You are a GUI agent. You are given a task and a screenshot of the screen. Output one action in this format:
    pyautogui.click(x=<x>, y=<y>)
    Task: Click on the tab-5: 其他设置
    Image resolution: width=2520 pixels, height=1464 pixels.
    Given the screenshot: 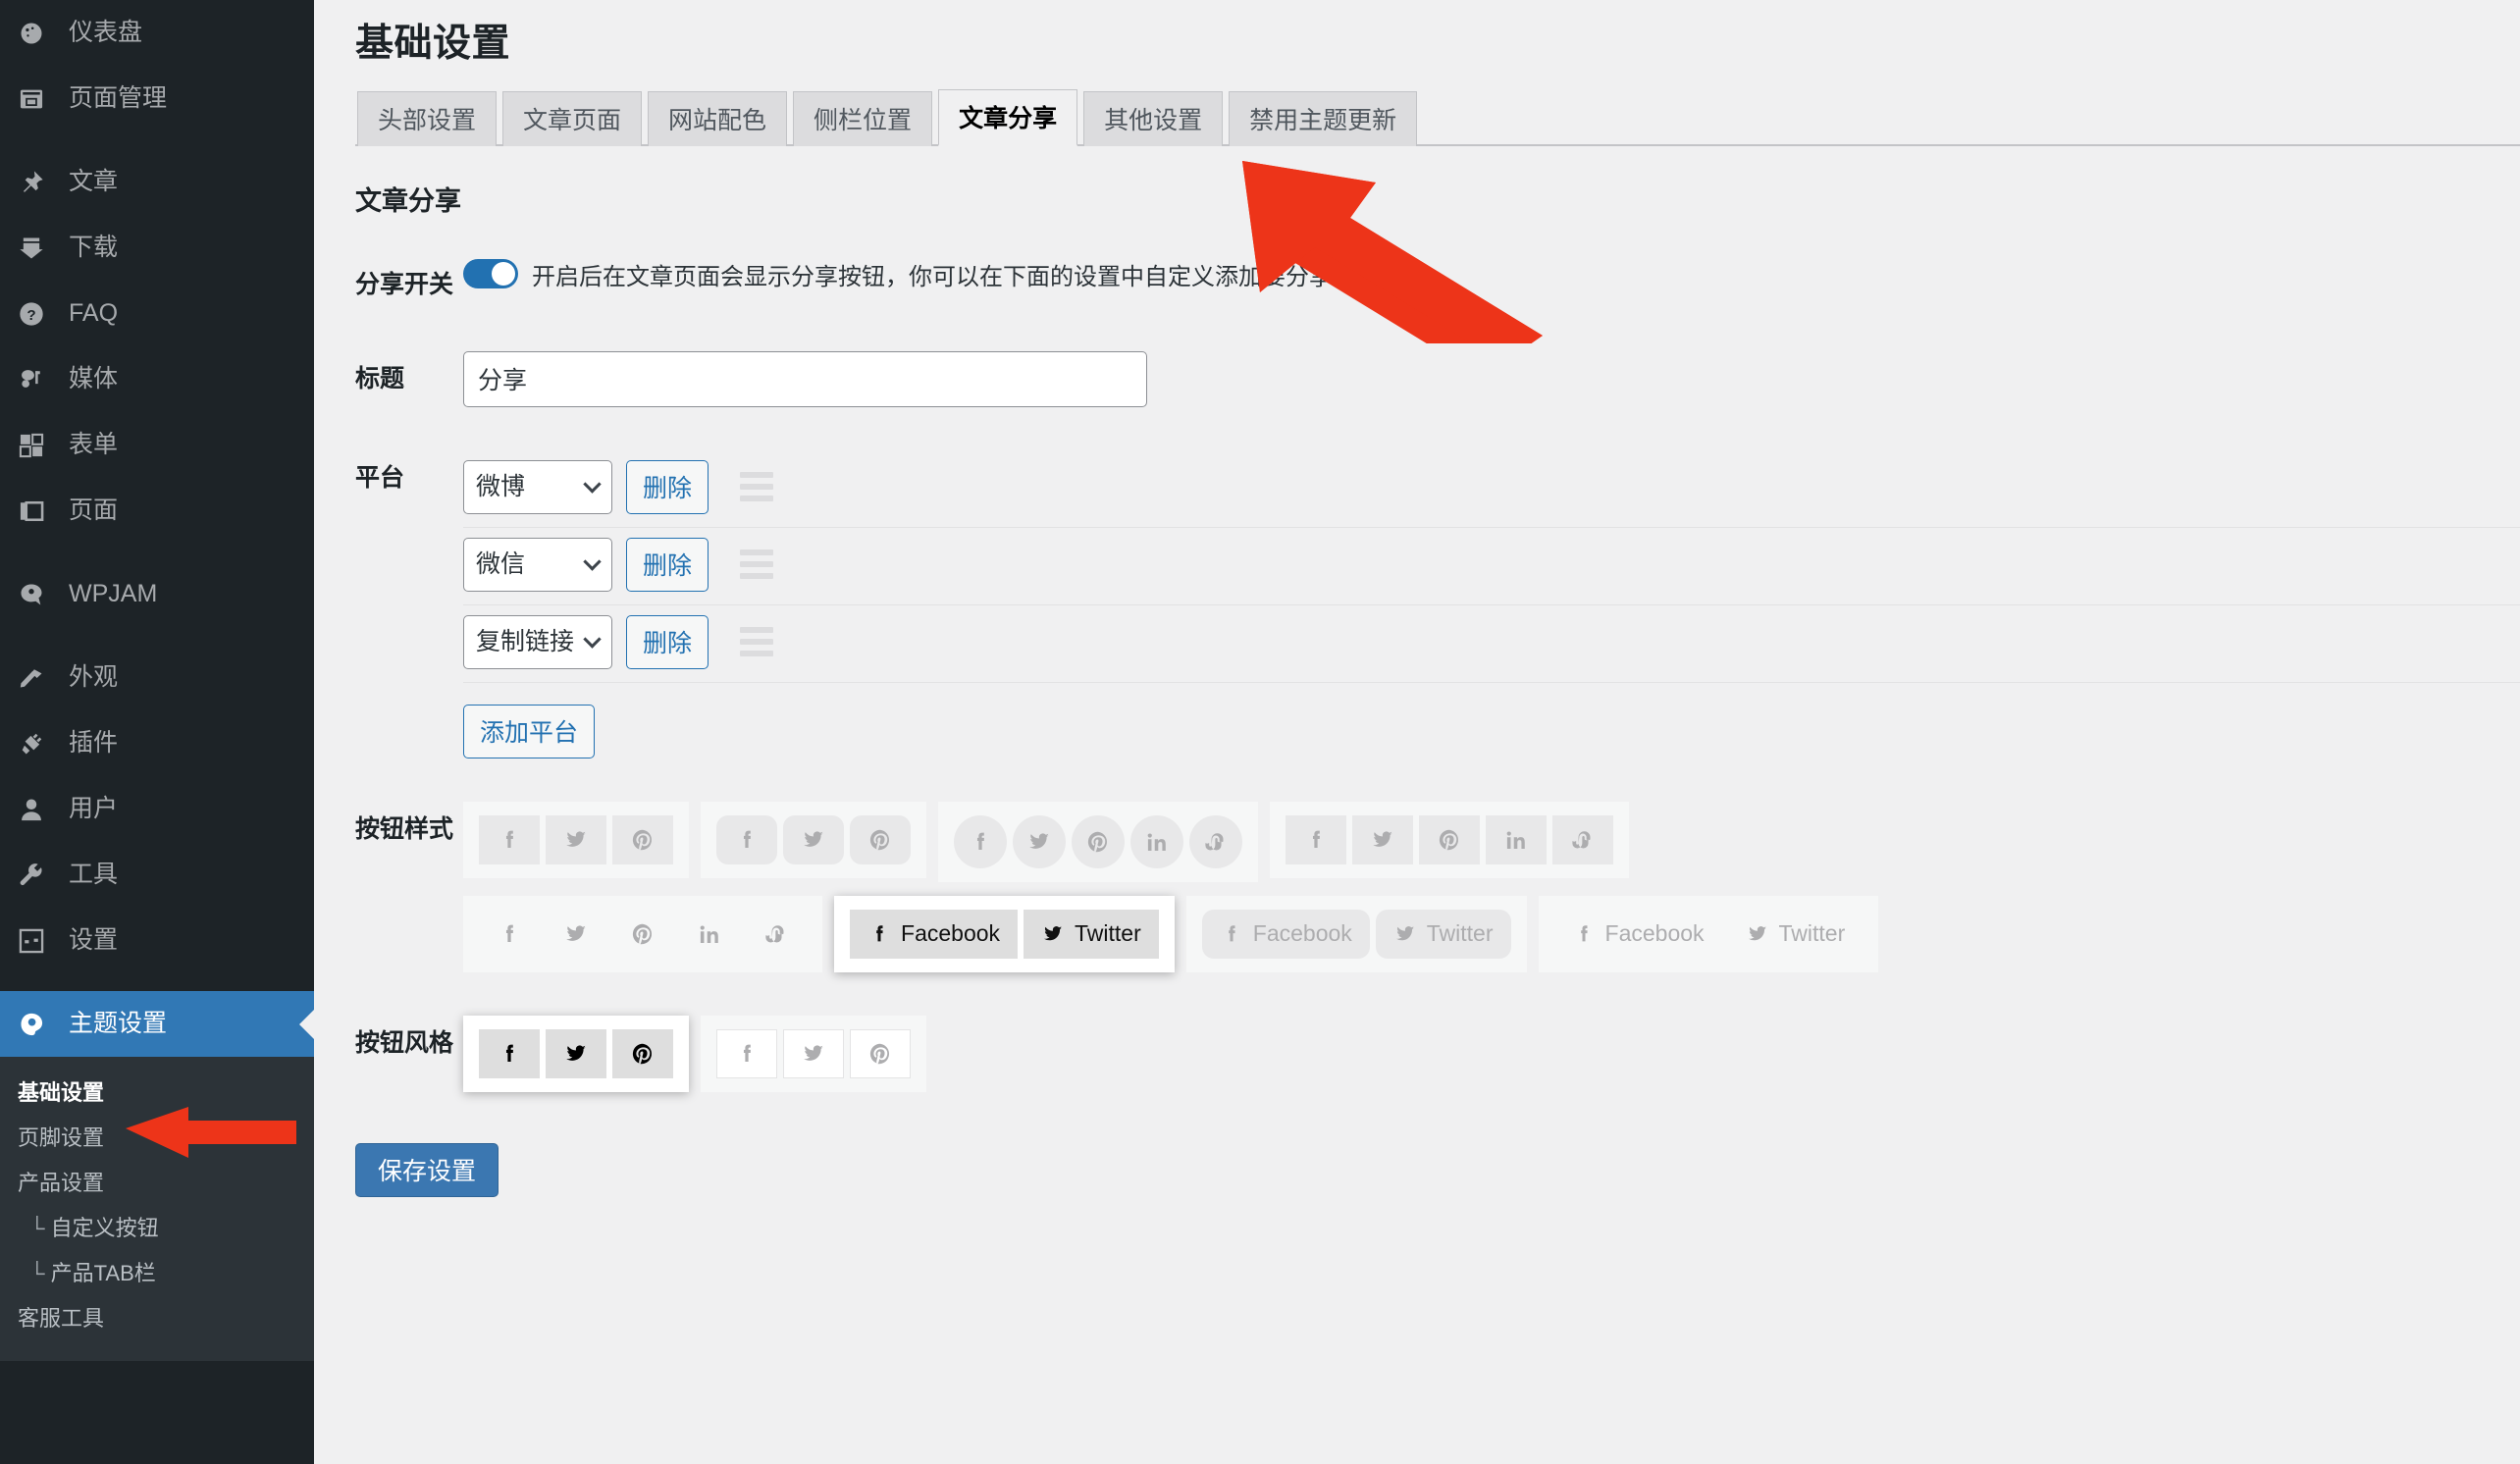 What is the action you would take?
    pyautogui.click(x=1153, y=118)
    